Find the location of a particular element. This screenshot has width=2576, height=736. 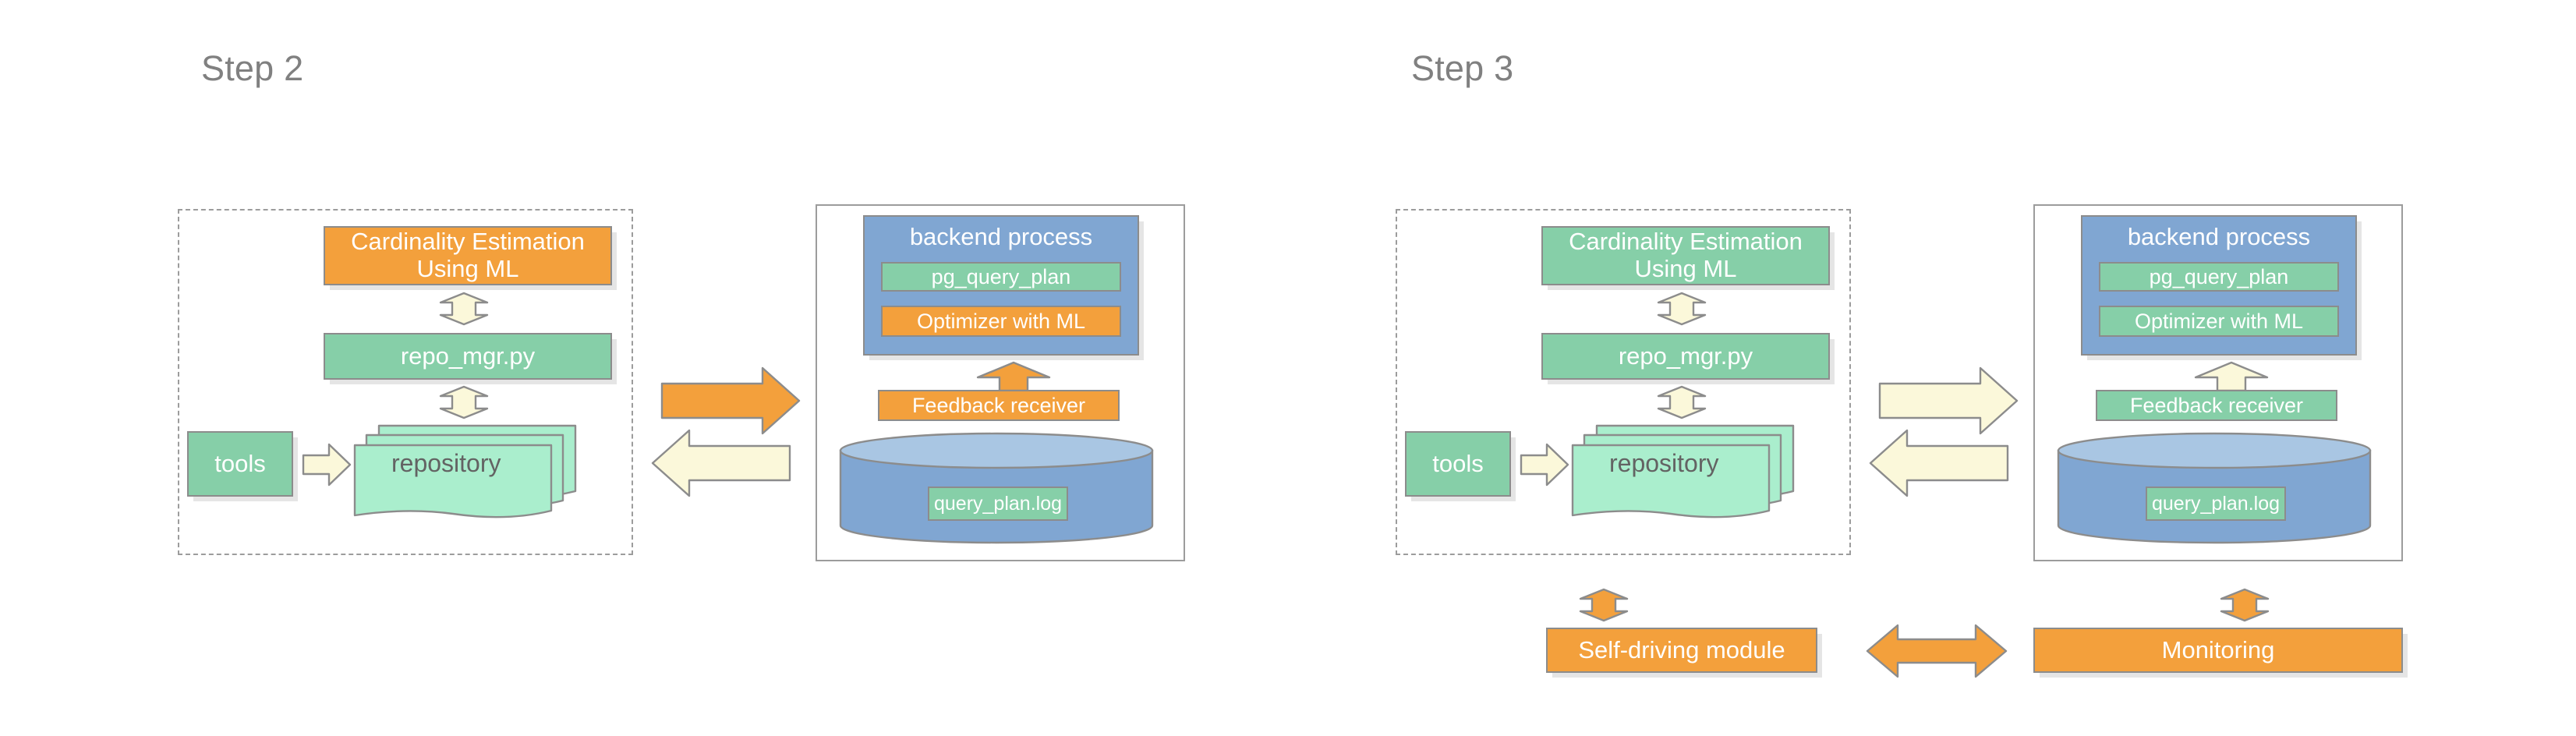

step-3-feedback-to-backend-arrow is located at coordinates (2231, 376).